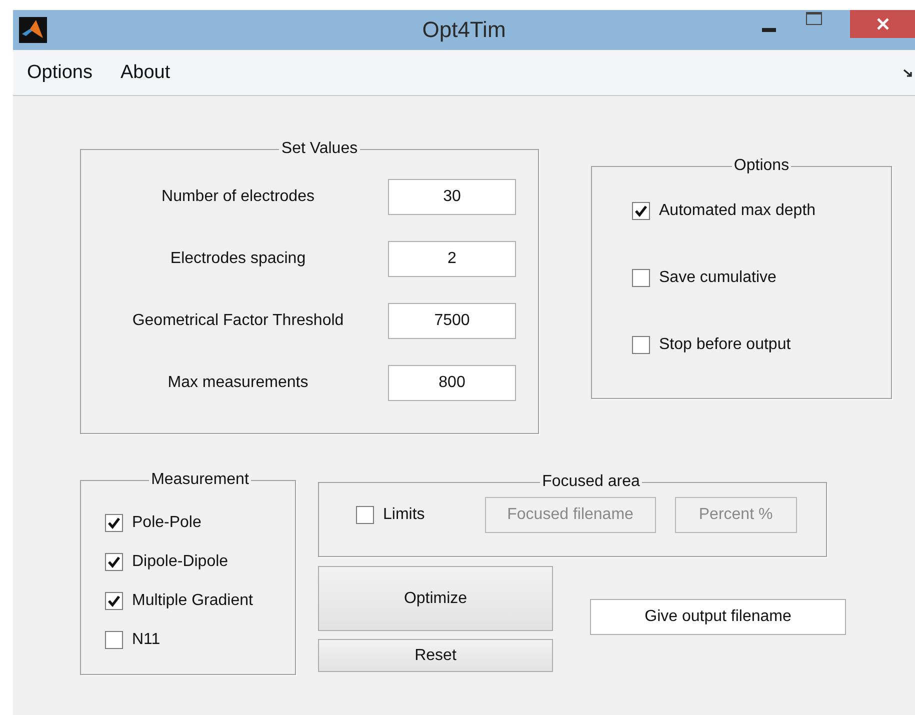 The image size is (915, 715). Describe the element at coordinates (238, 259) in the screenshot. I see `field-label: Electrodes spacing` at that location.